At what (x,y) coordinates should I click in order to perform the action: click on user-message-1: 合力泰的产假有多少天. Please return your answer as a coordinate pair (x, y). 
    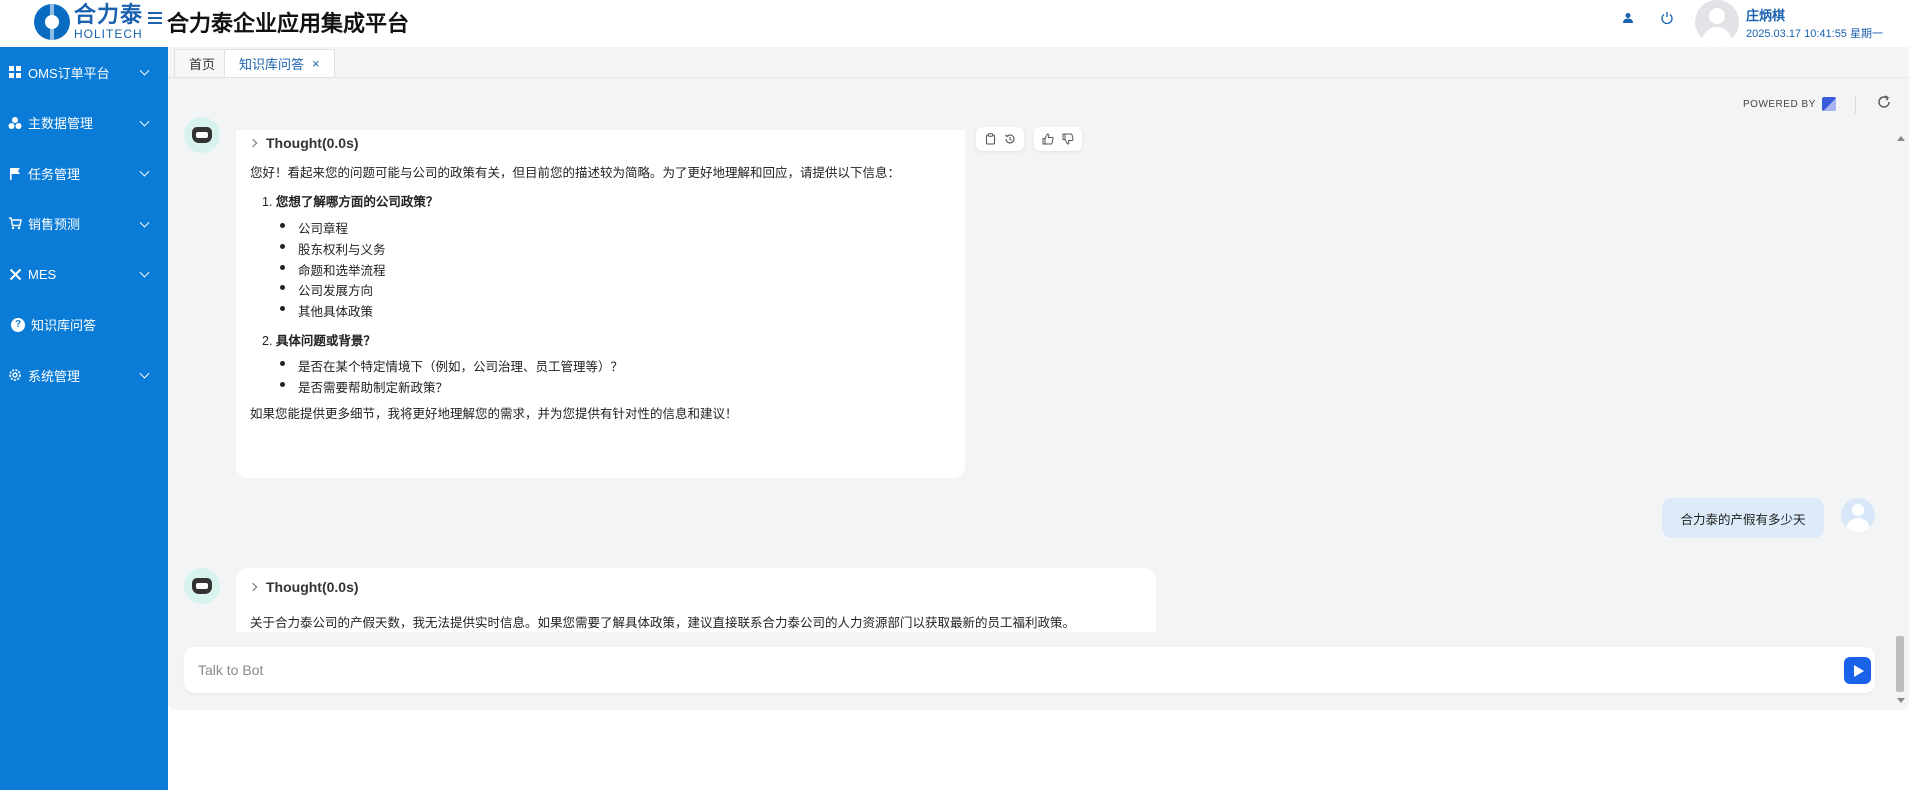
    Looking at the image, I should click on (1743, 518).